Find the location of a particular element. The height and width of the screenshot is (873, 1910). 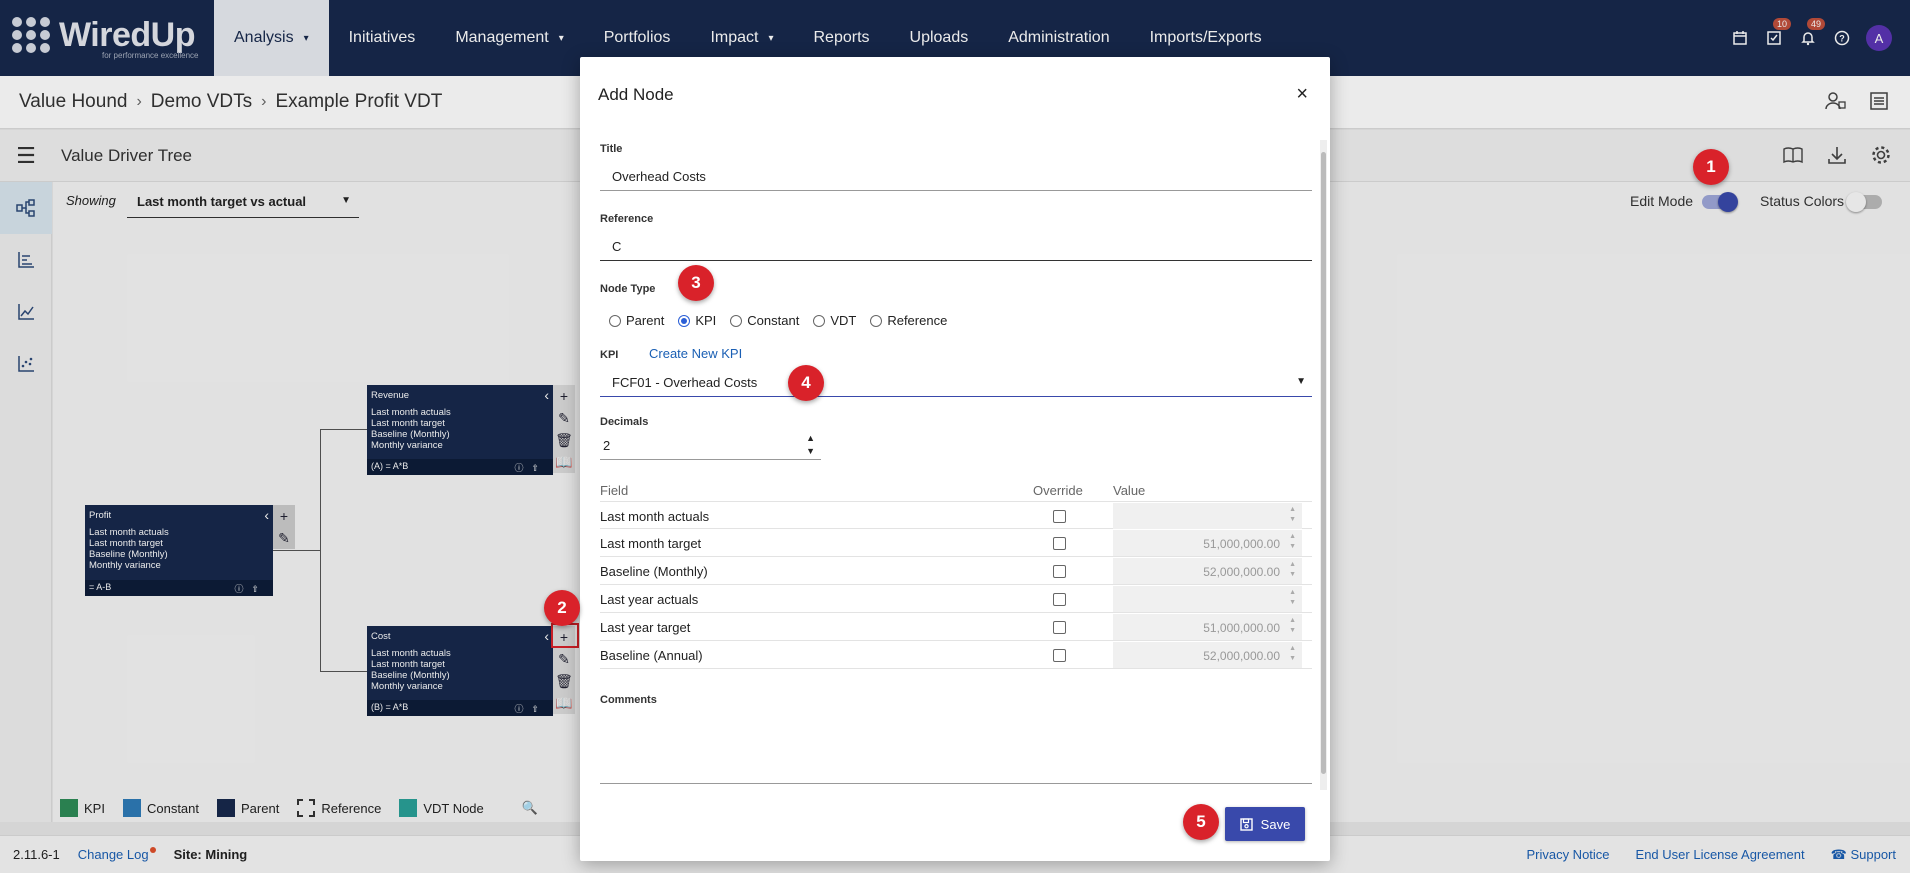

node-type-radio-group: Parent KPI Constant VDT Reference is located at coordinates (778, 320).